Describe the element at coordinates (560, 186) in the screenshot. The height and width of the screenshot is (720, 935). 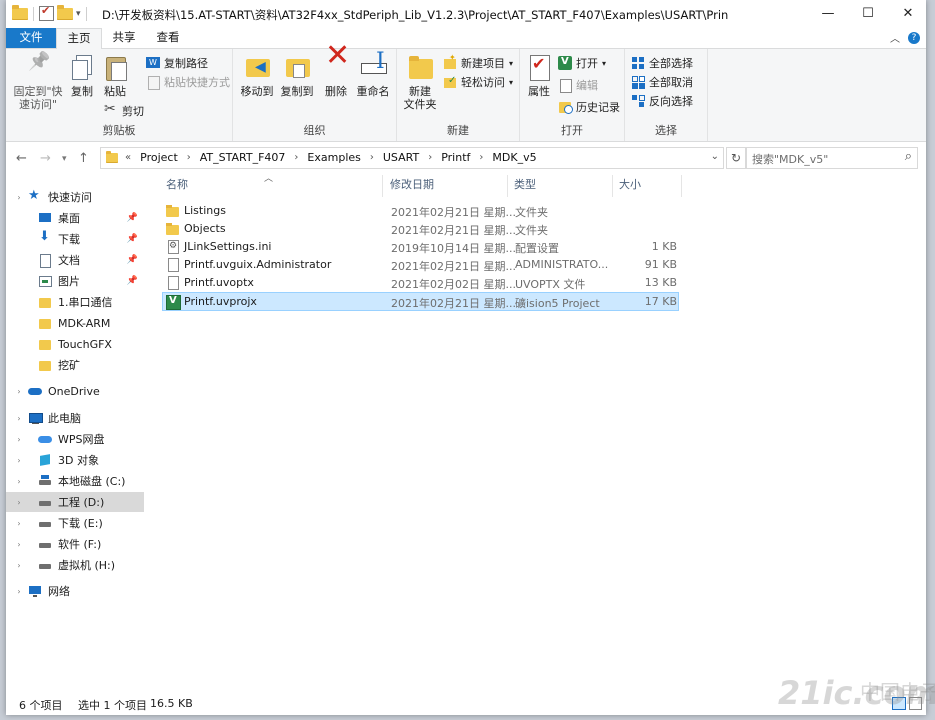
I see `column-header-type: 类型` at that location.